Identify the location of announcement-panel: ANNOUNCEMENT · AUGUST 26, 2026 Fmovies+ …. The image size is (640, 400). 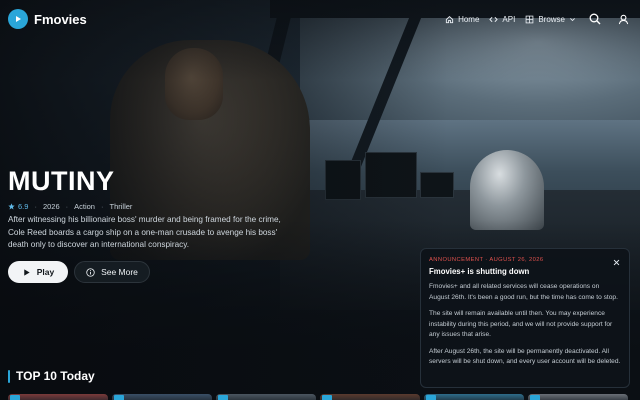
(525, 318).